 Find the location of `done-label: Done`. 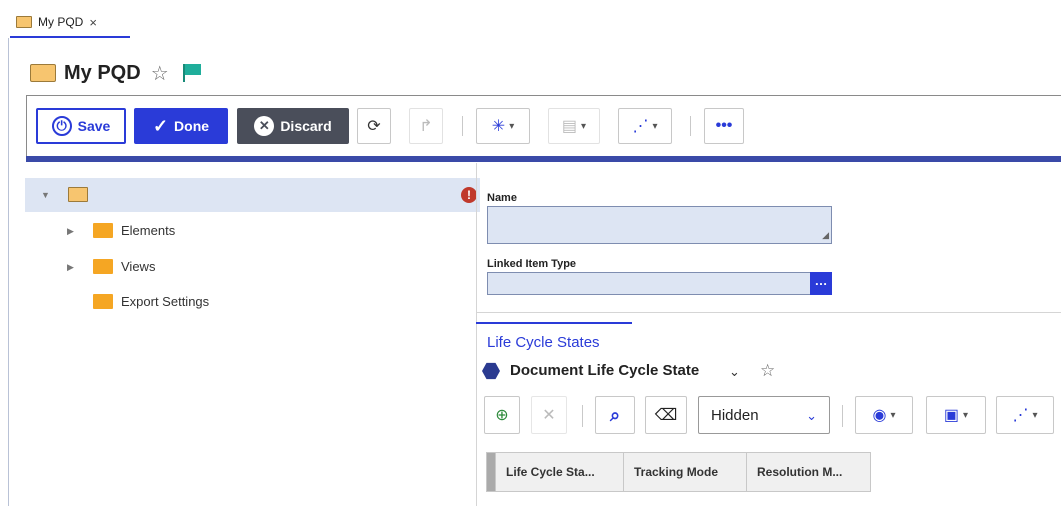

done-label: Done is located at coordinates (192, 126).